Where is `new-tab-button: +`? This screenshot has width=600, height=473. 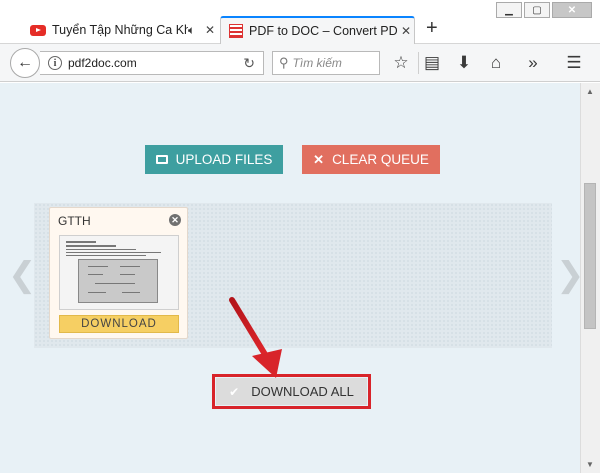 new-tab-button: + is located at coordinates (432, 28).